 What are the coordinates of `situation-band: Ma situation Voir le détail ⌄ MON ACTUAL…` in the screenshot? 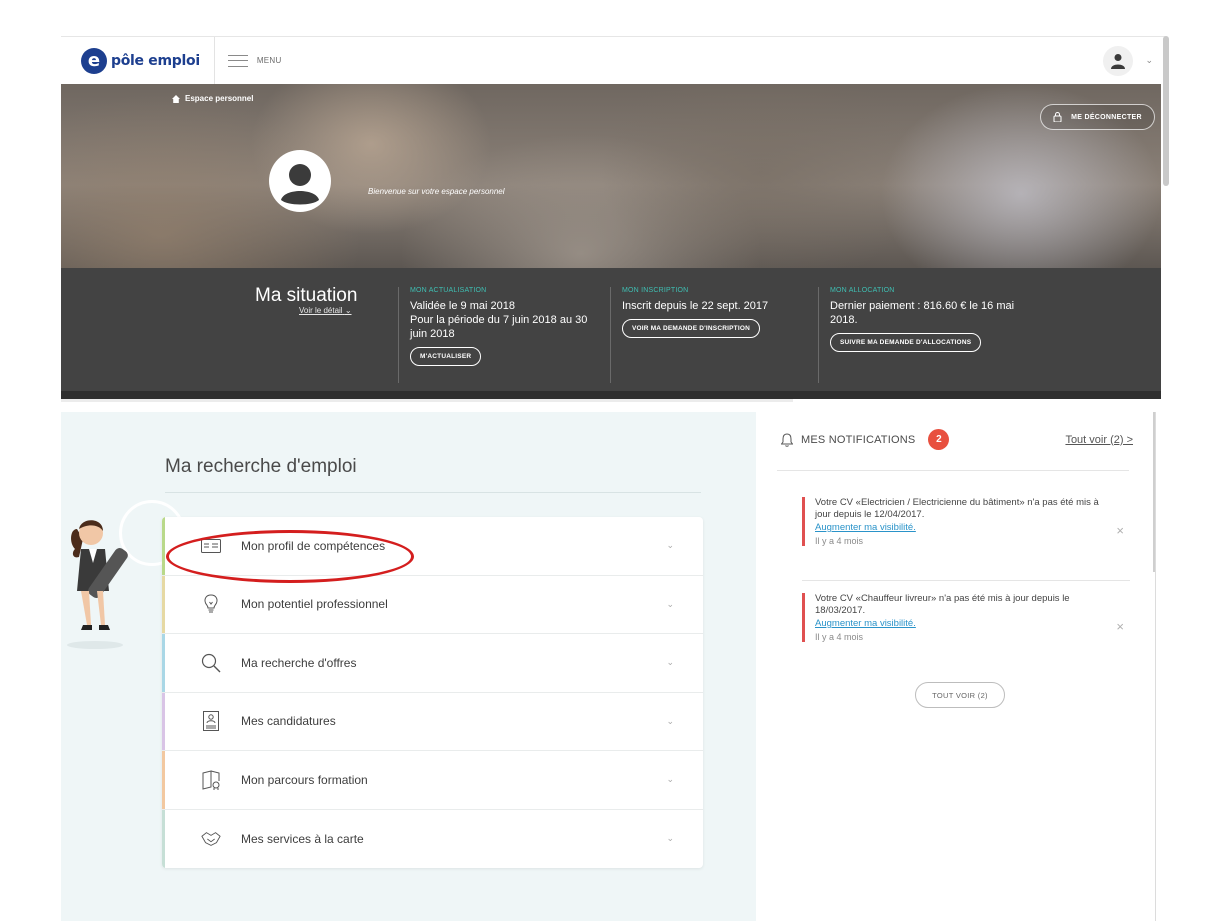 It's located at (611, 329).